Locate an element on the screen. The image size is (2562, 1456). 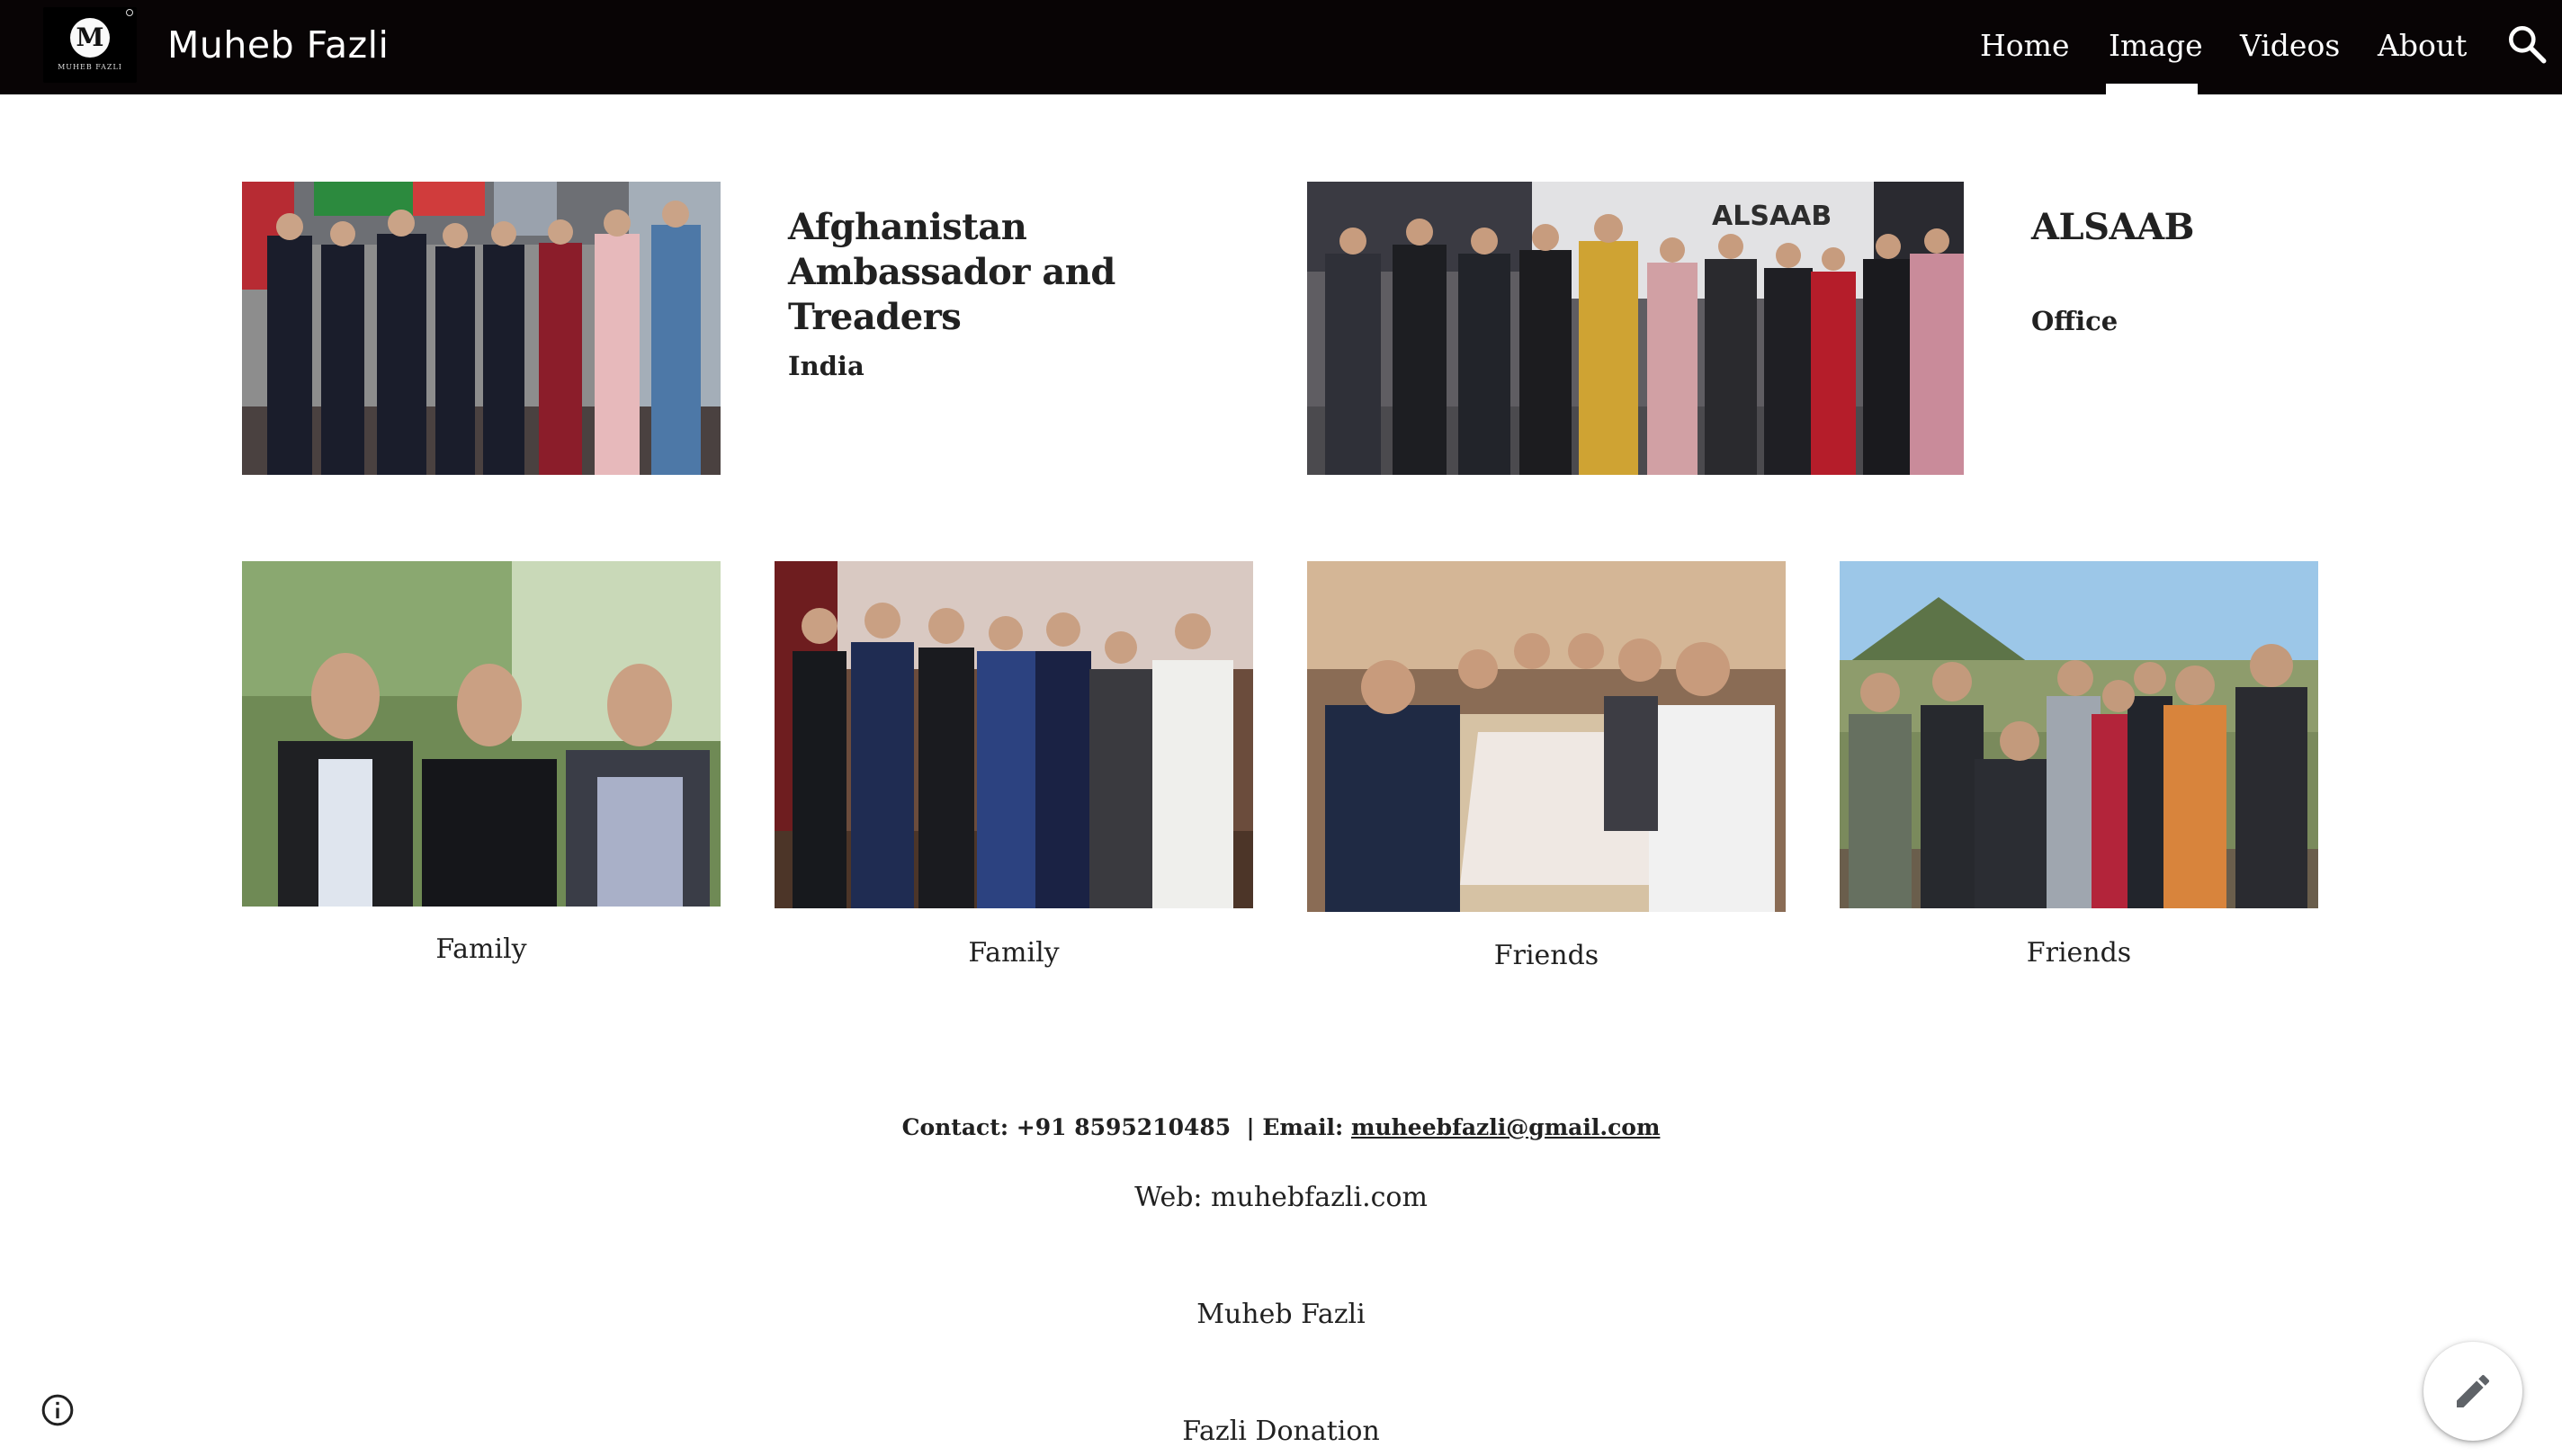
nav-image: Image is located at coordinates (2156, 45).